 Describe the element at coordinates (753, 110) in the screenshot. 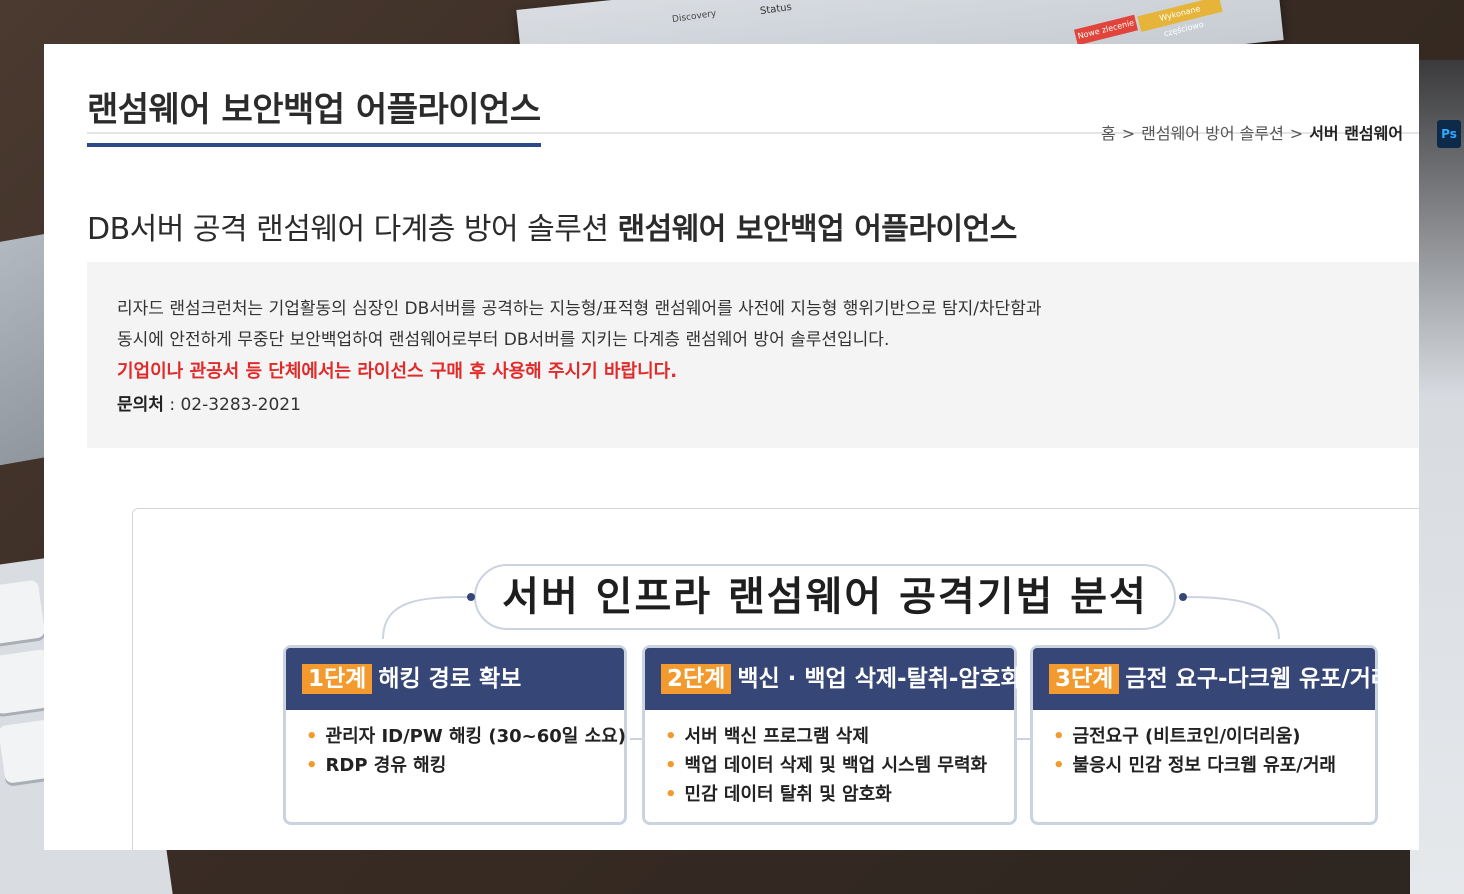

I see `title-row: 랜섬웨어 보안백업 어플라이언스 홈 > 랜섬웨어 방어 솔루션 > 서버 랜섬웨어` at that location.